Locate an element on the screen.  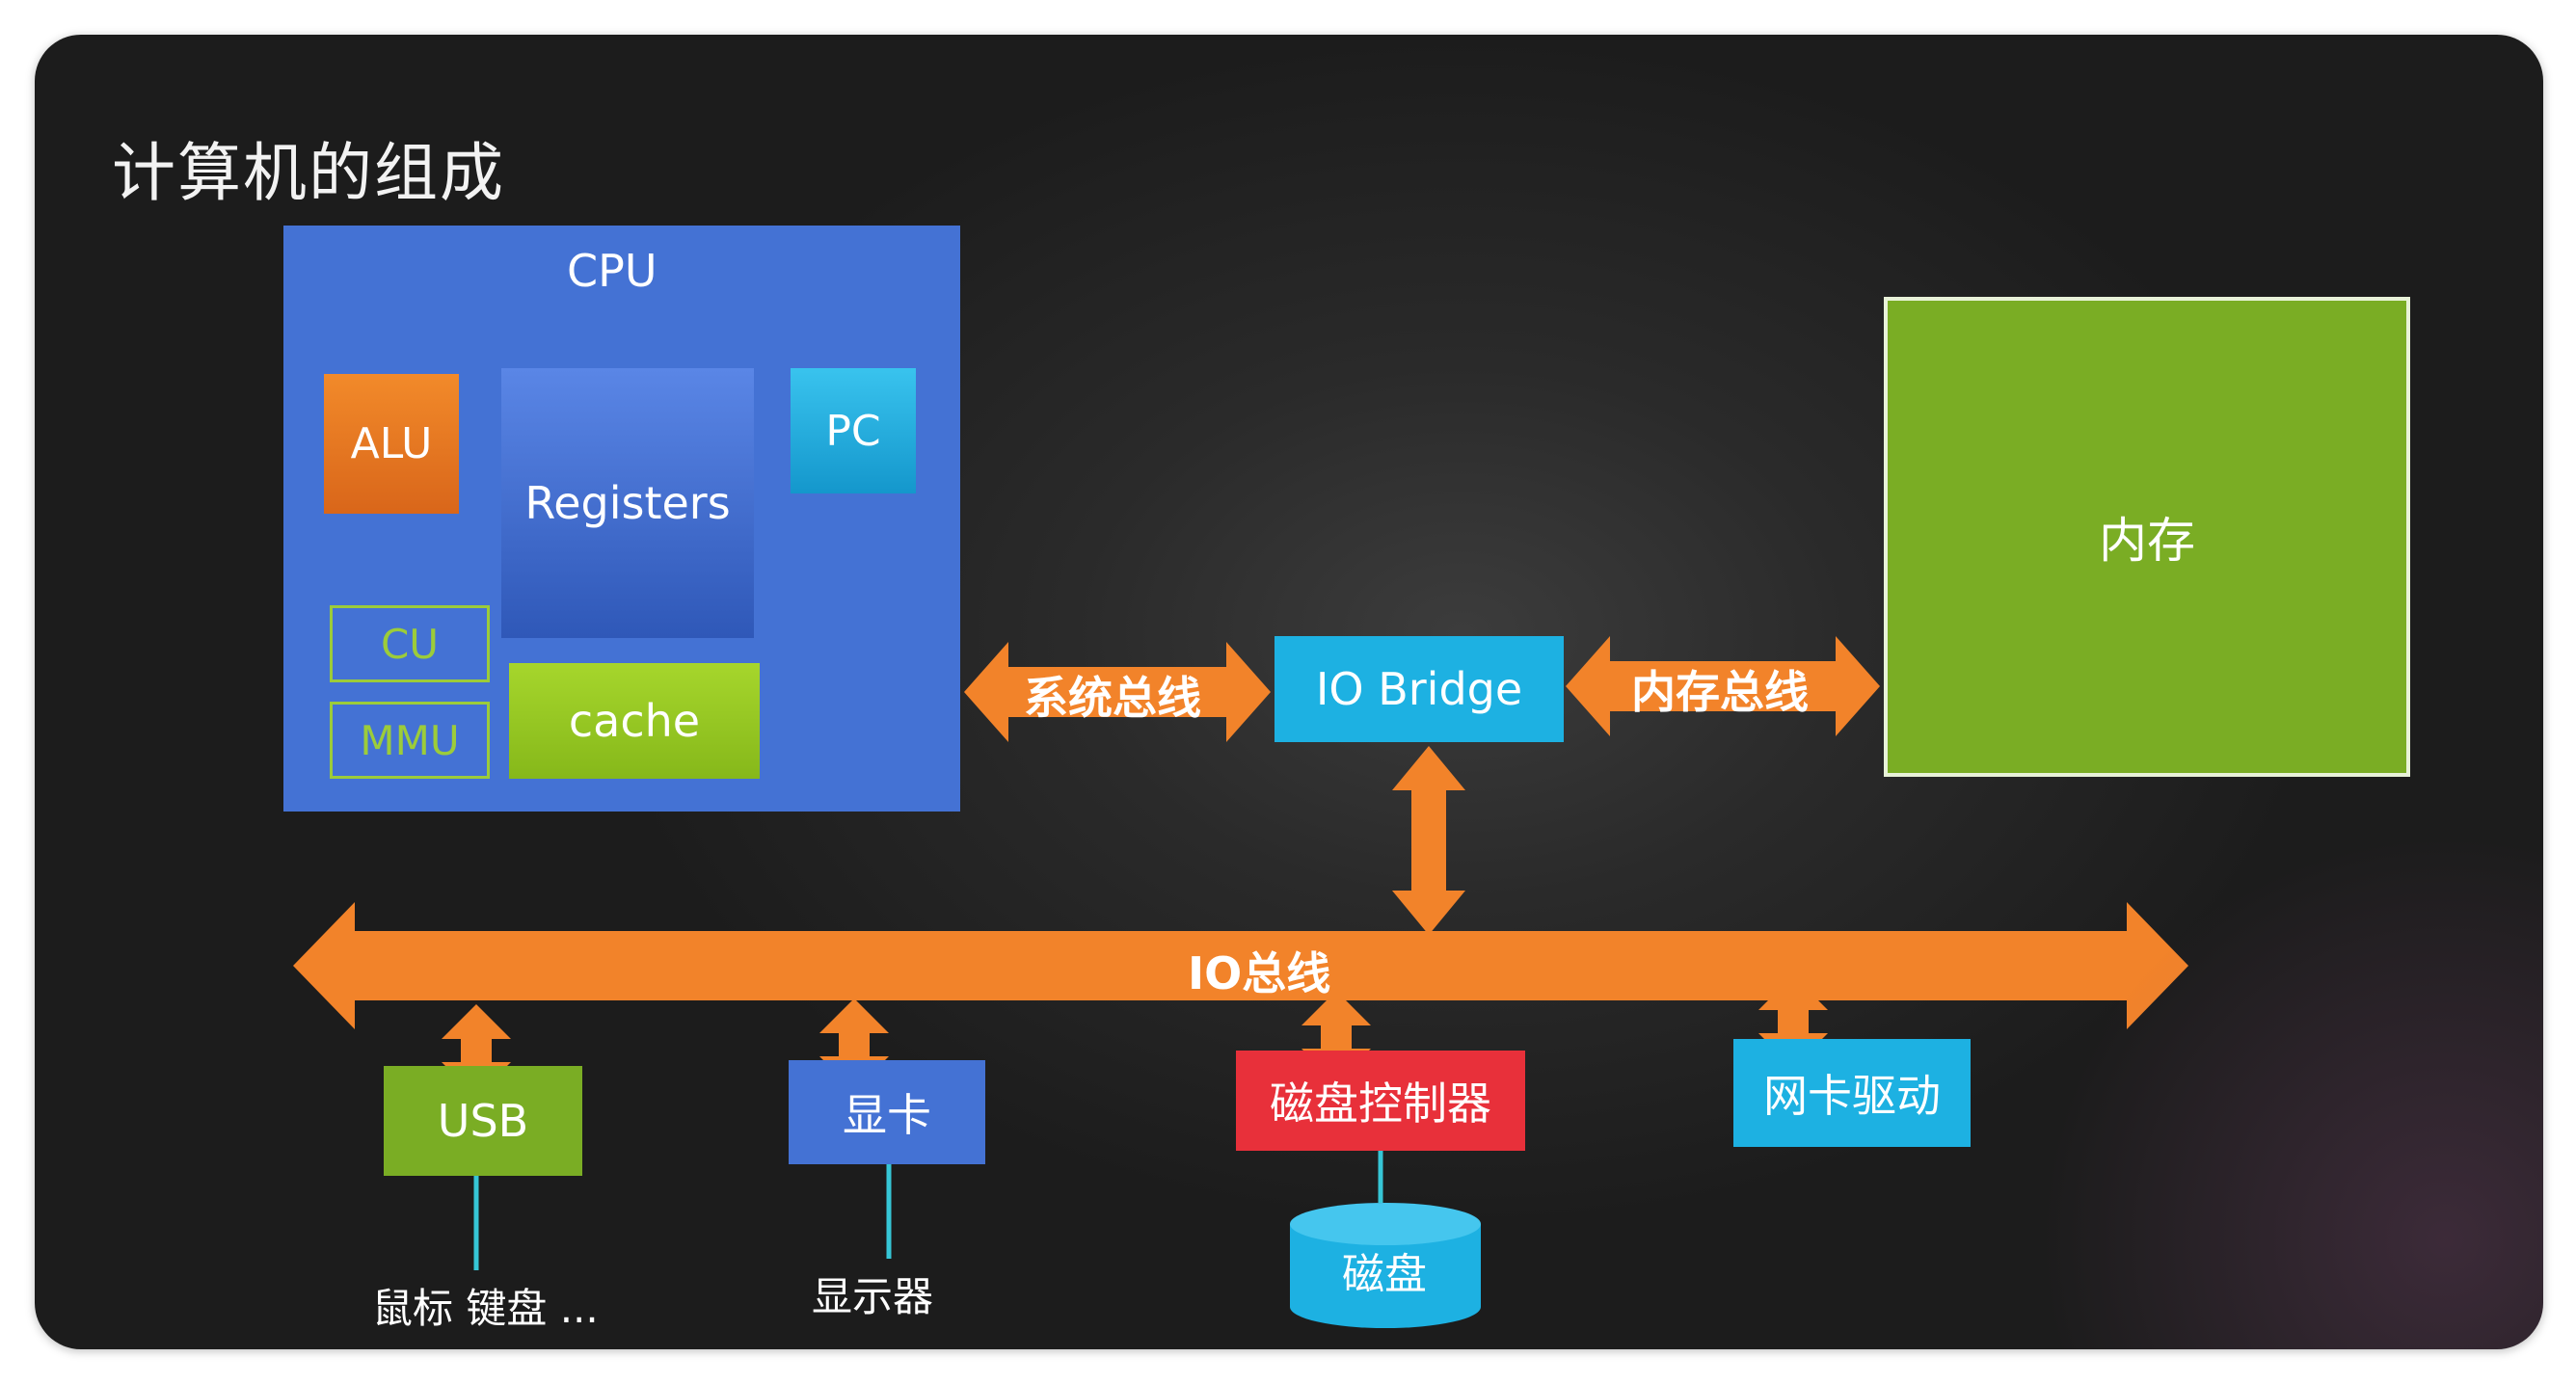
bridge-io-arrow is located at coordinates (1428, 840).